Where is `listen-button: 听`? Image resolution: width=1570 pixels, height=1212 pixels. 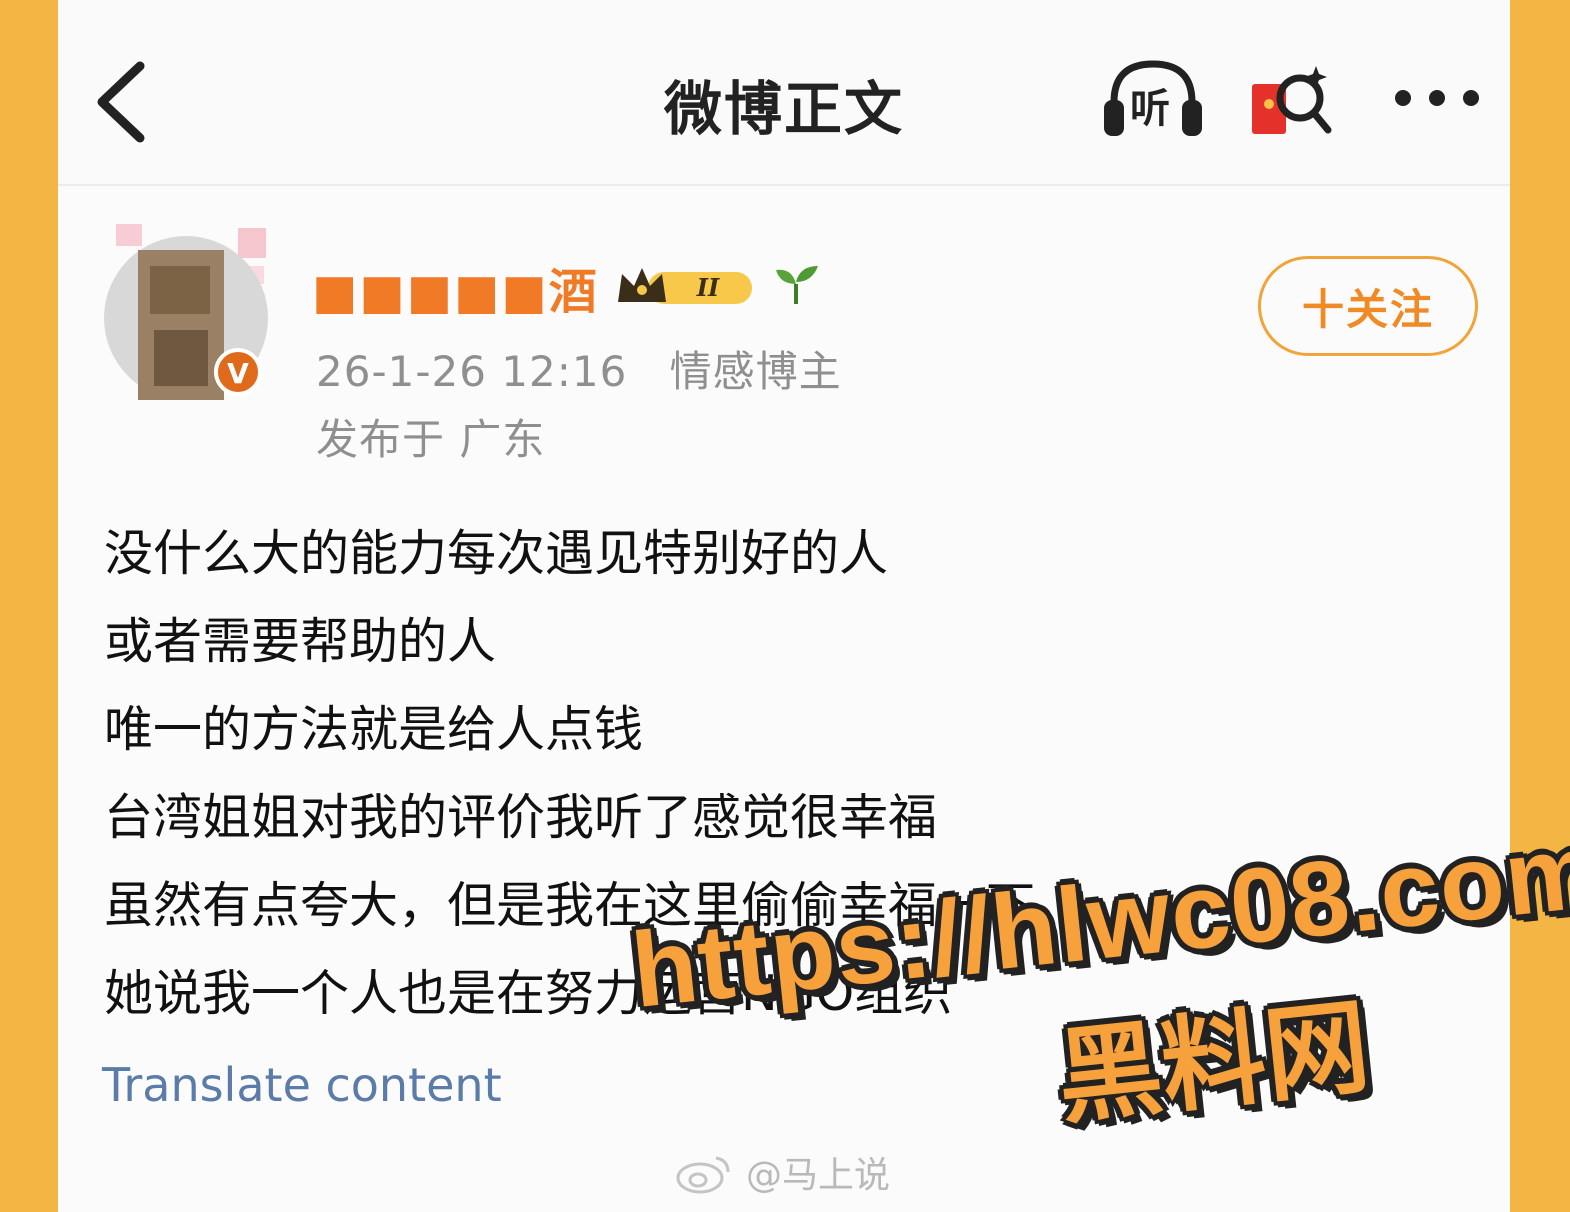
listen-button: 听 is located at coordinates (1153, 99).